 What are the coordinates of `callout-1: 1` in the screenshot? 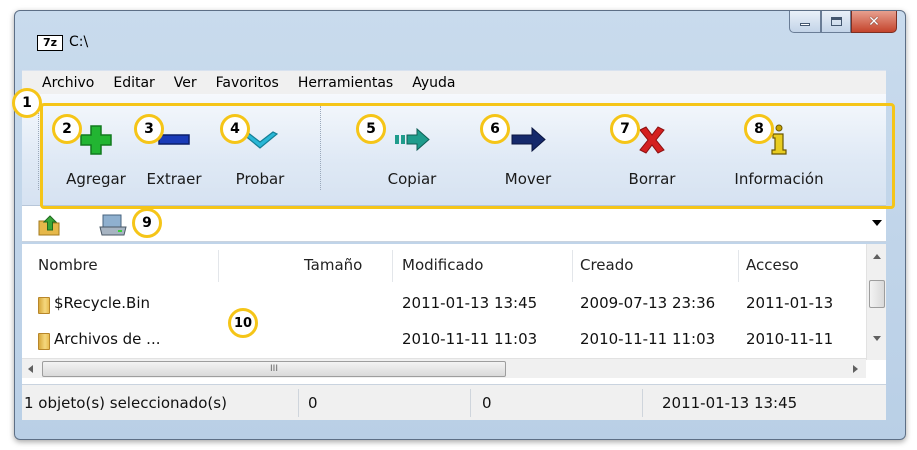 It's located at (27, 103).